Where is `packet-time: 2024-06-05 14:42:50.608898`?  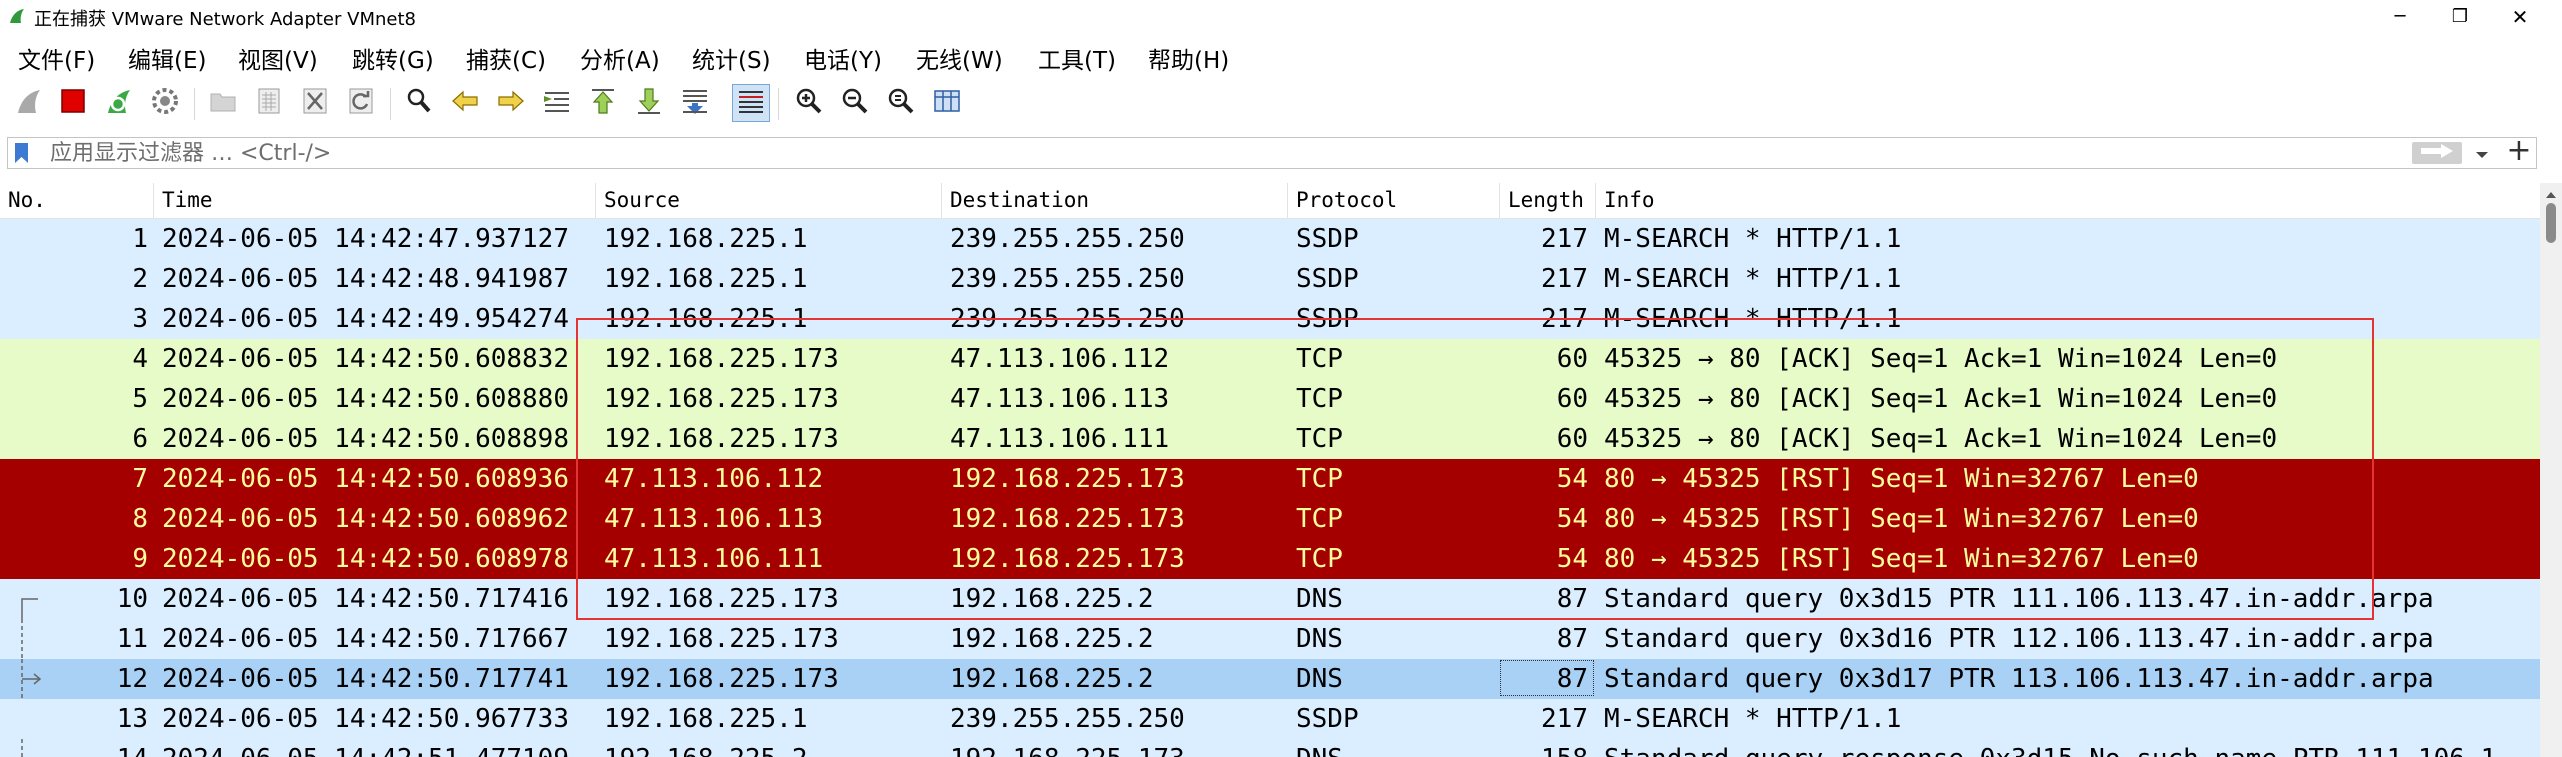
packet-time: 2024-06-05 14:42:50.608898 is located at coordinates (365, 439).